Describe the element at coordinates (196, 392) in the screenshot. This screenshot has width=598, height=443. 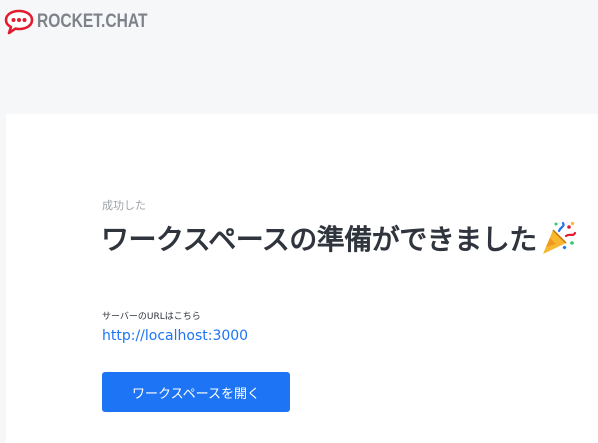
I see `open-workspace-button: ワークスペースを開く` at that location.